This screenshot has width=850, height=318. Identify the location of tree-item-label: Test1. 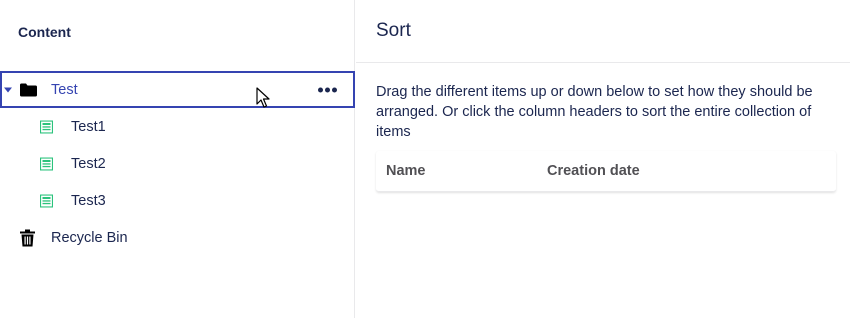
(88, 126).